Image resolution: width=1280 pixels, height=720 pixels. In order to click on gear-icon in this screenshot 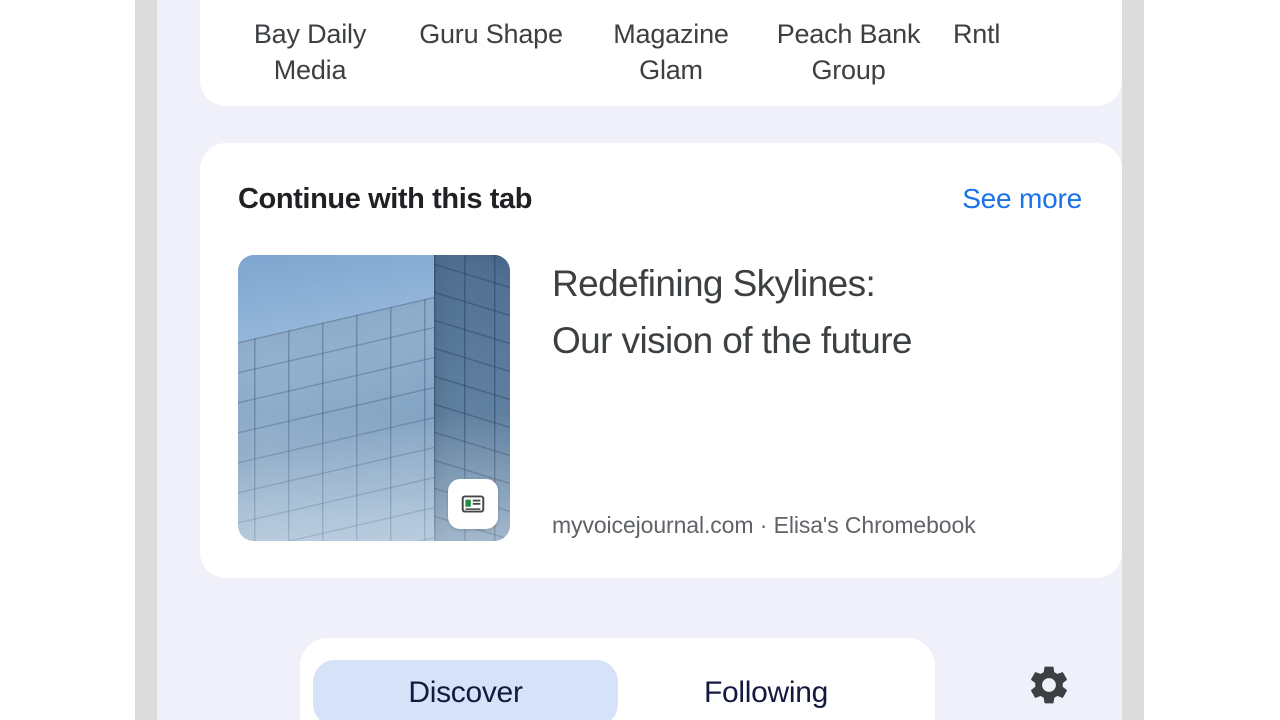, I will do `click(1049, 685)`.